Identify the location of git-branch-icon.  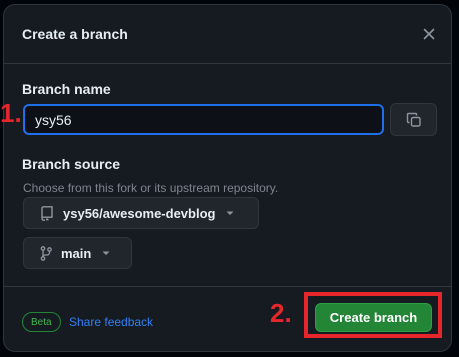
(46, 253).